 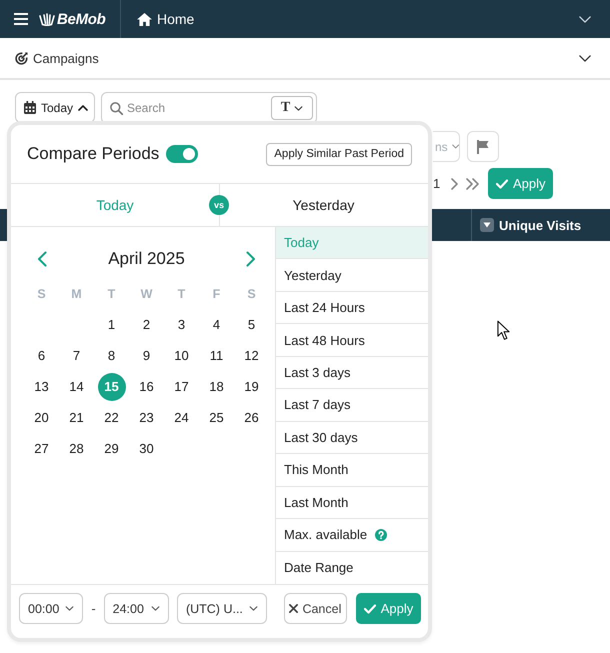 What do you see at coordinates (116, 108) in the screenshot?
I see `search-icon` at bounding box center [116, 108].